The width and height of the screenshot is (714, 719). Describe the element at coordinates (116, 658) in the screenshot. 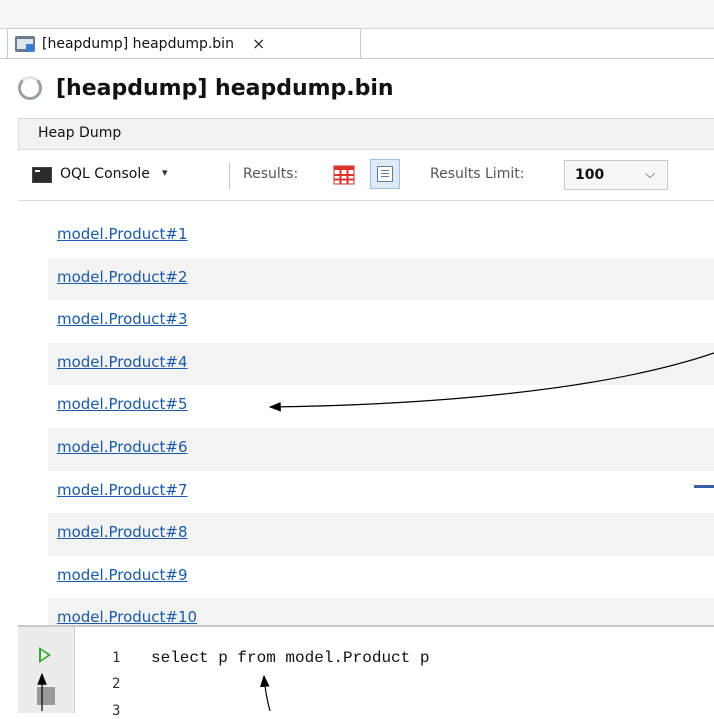

I see `line-number: 1` at that location.